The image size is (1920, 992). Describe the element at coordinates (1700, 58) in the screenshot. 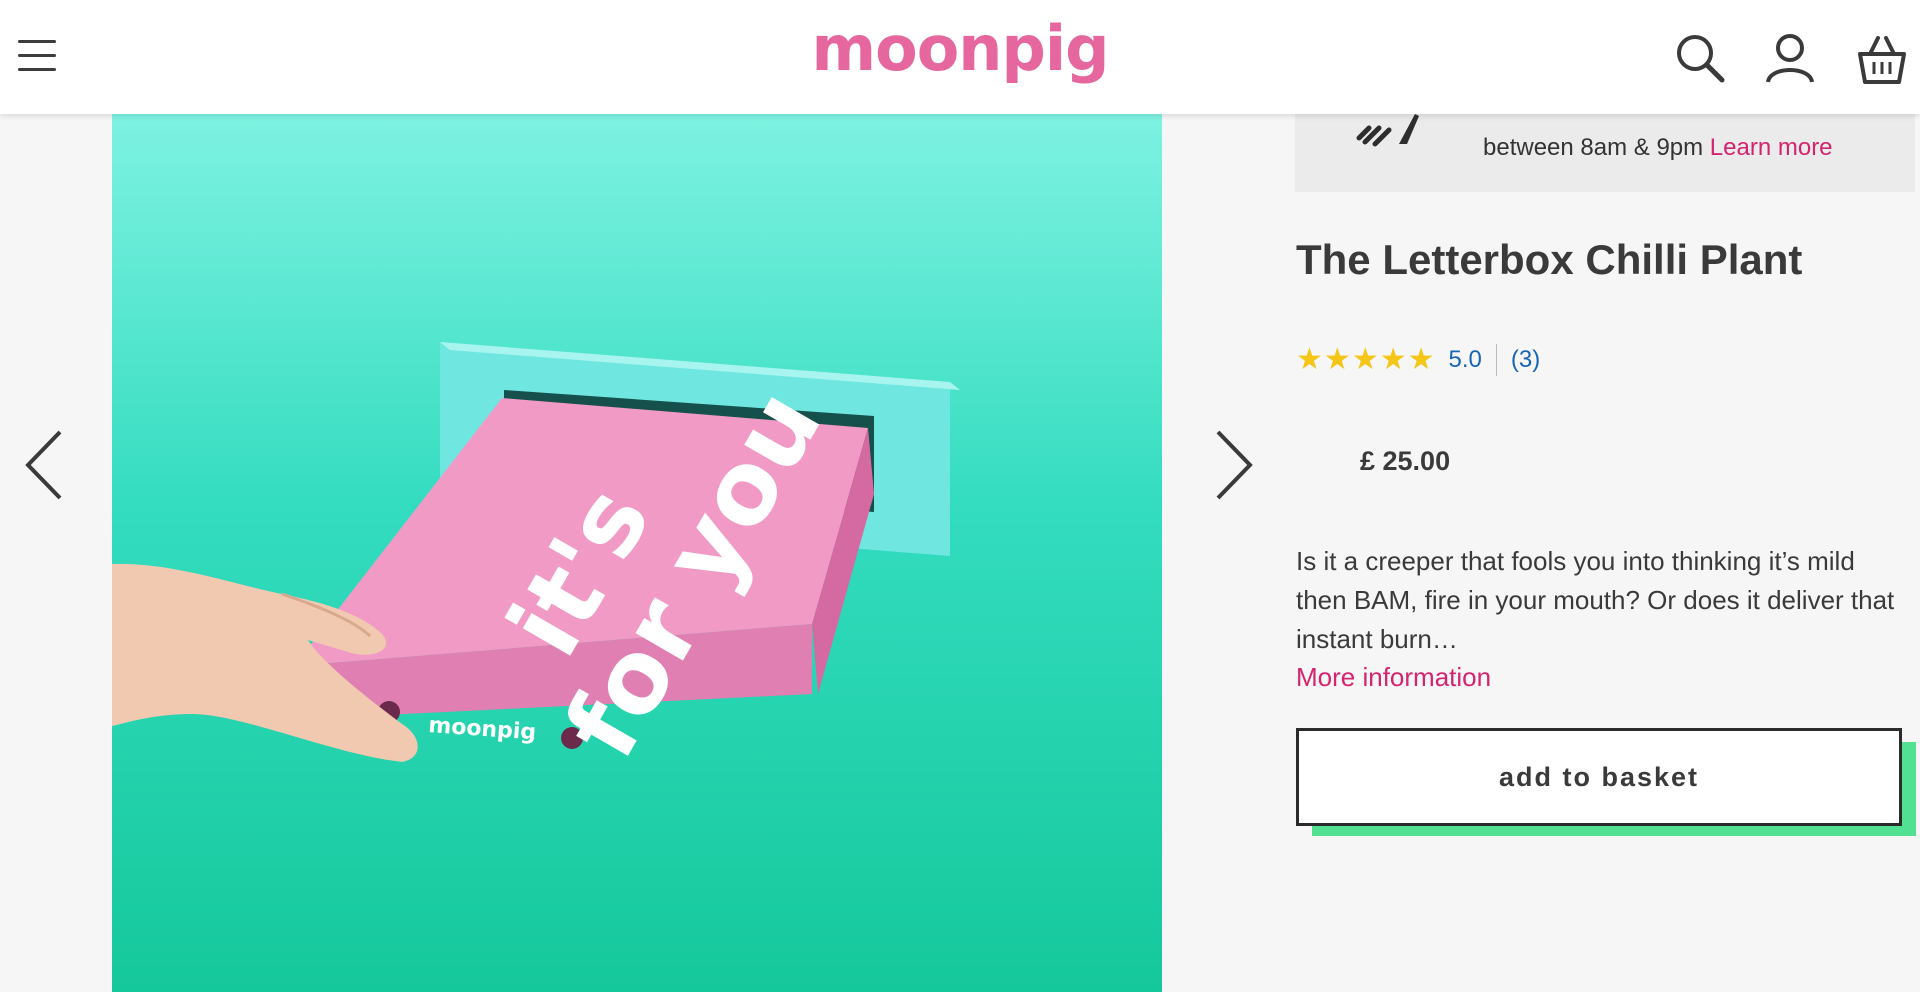

I see `search-icon` at that location.